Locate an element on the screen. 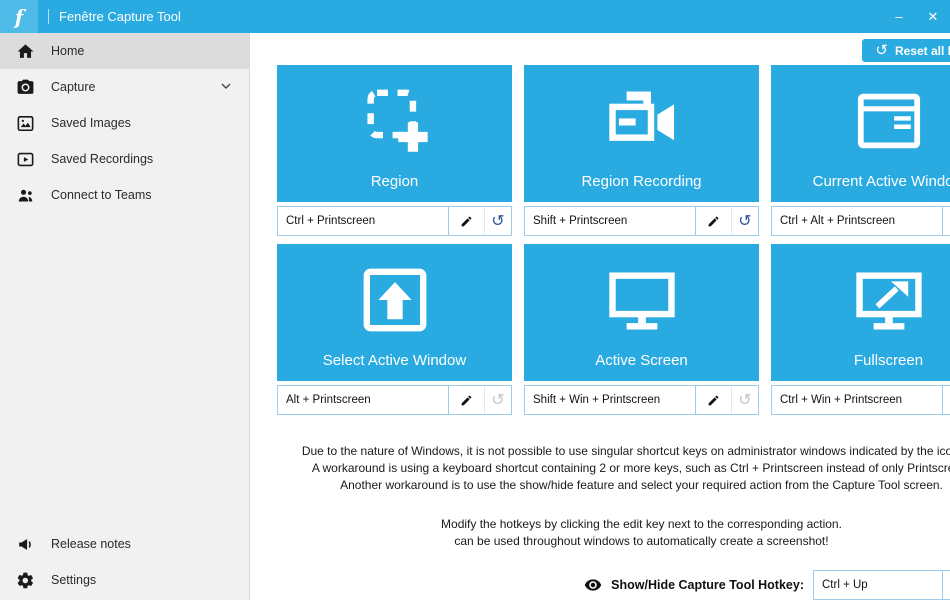  hotkey-row-region: ↺ is located at coordinates (394, 221).